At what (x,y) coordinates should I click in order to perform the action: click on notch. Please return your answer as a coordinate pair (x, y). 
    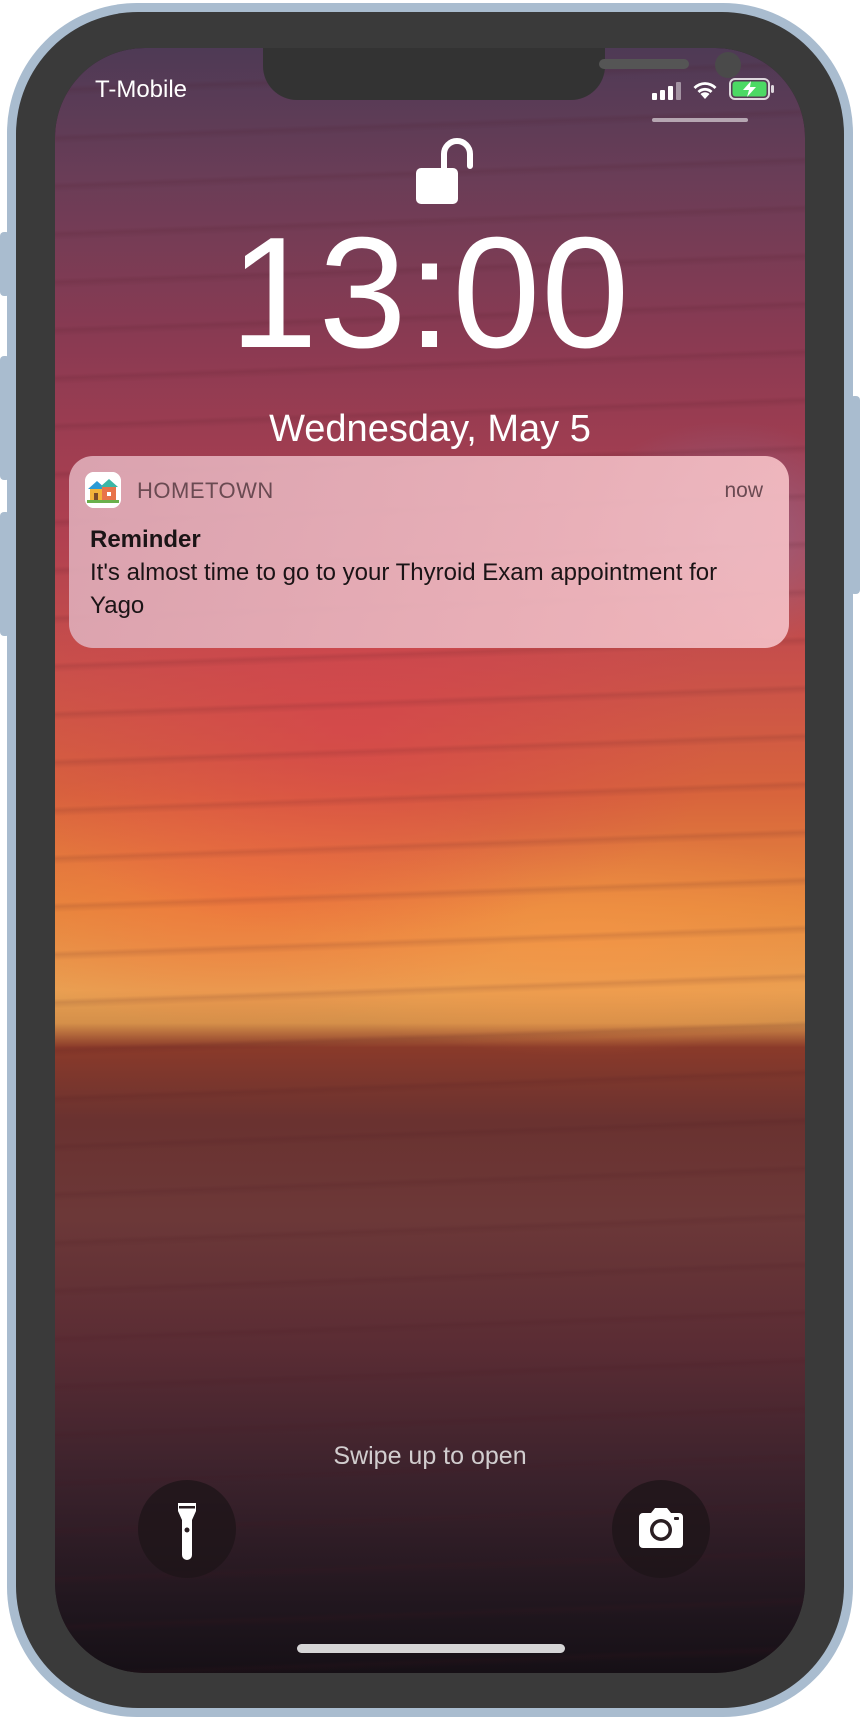
    Looking at the image, I should click on (502, 74).